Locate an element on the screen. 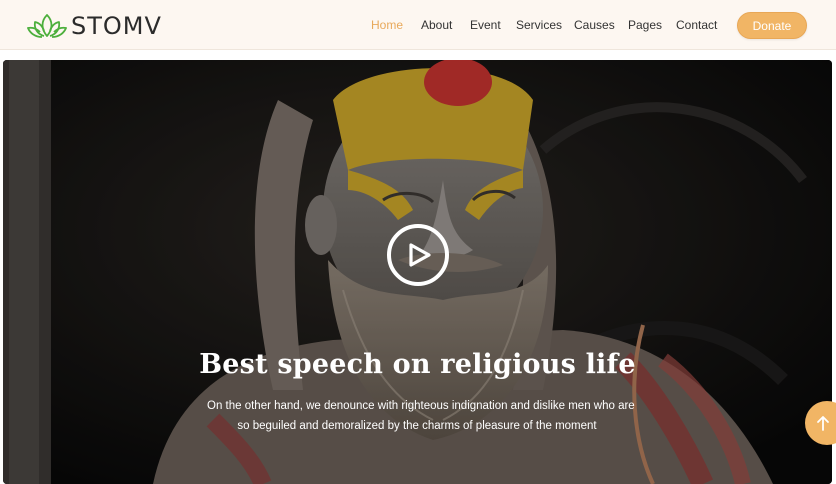 This screenshot has width=836, height=484. brand-logo: STOMV is located at coordinates (94, 26).